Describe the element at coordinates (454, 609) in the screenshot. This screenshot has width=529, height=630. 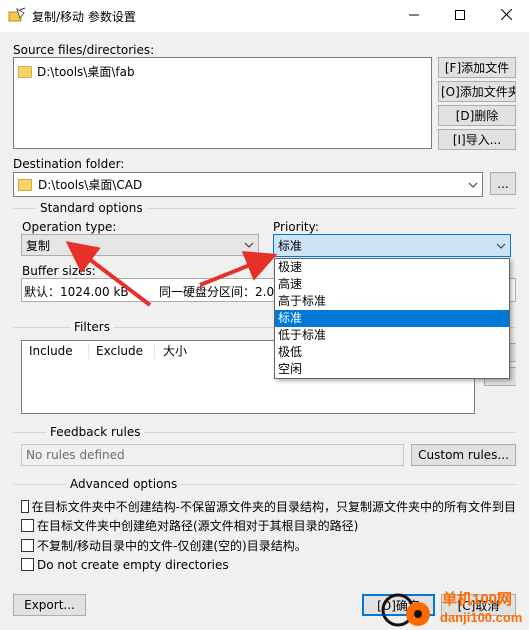
I see `watermark: 单机100网 danji100.com` at that location.